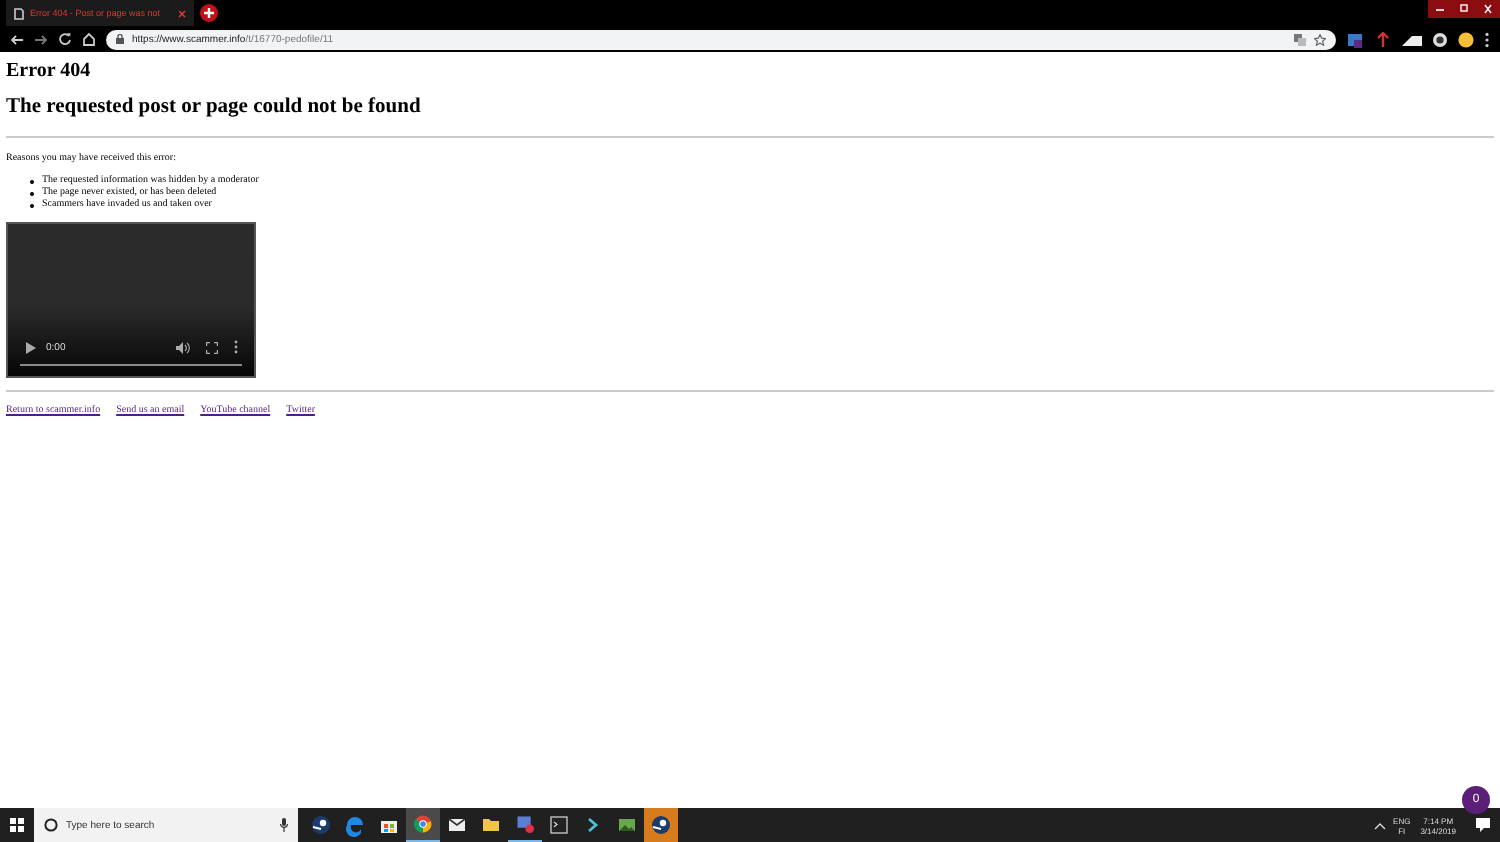  Describe the element at coordinates (183, 347) in the screenshot. I see `volume-icon` at that location.